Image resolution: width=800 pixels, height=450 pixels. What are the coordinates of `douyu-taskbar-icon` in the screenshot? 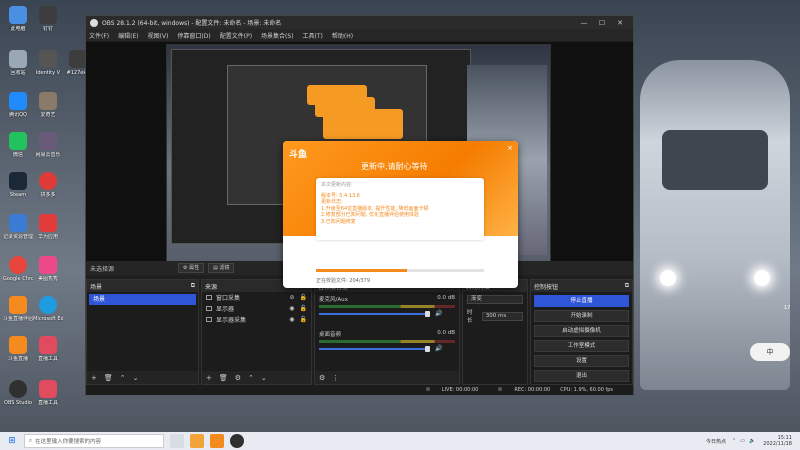 It's located at (217, 441).